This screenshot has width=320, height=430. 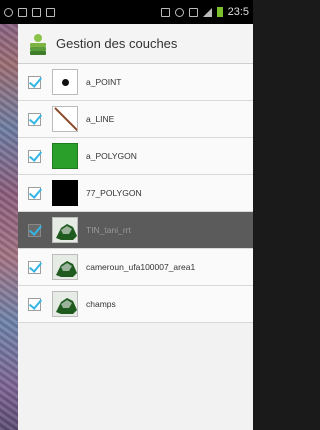 What do you see at coordinates (108, 230) in the screenshot?
I see `layer-name: TIN_tani_rrt` at bounding box center [108, 230].